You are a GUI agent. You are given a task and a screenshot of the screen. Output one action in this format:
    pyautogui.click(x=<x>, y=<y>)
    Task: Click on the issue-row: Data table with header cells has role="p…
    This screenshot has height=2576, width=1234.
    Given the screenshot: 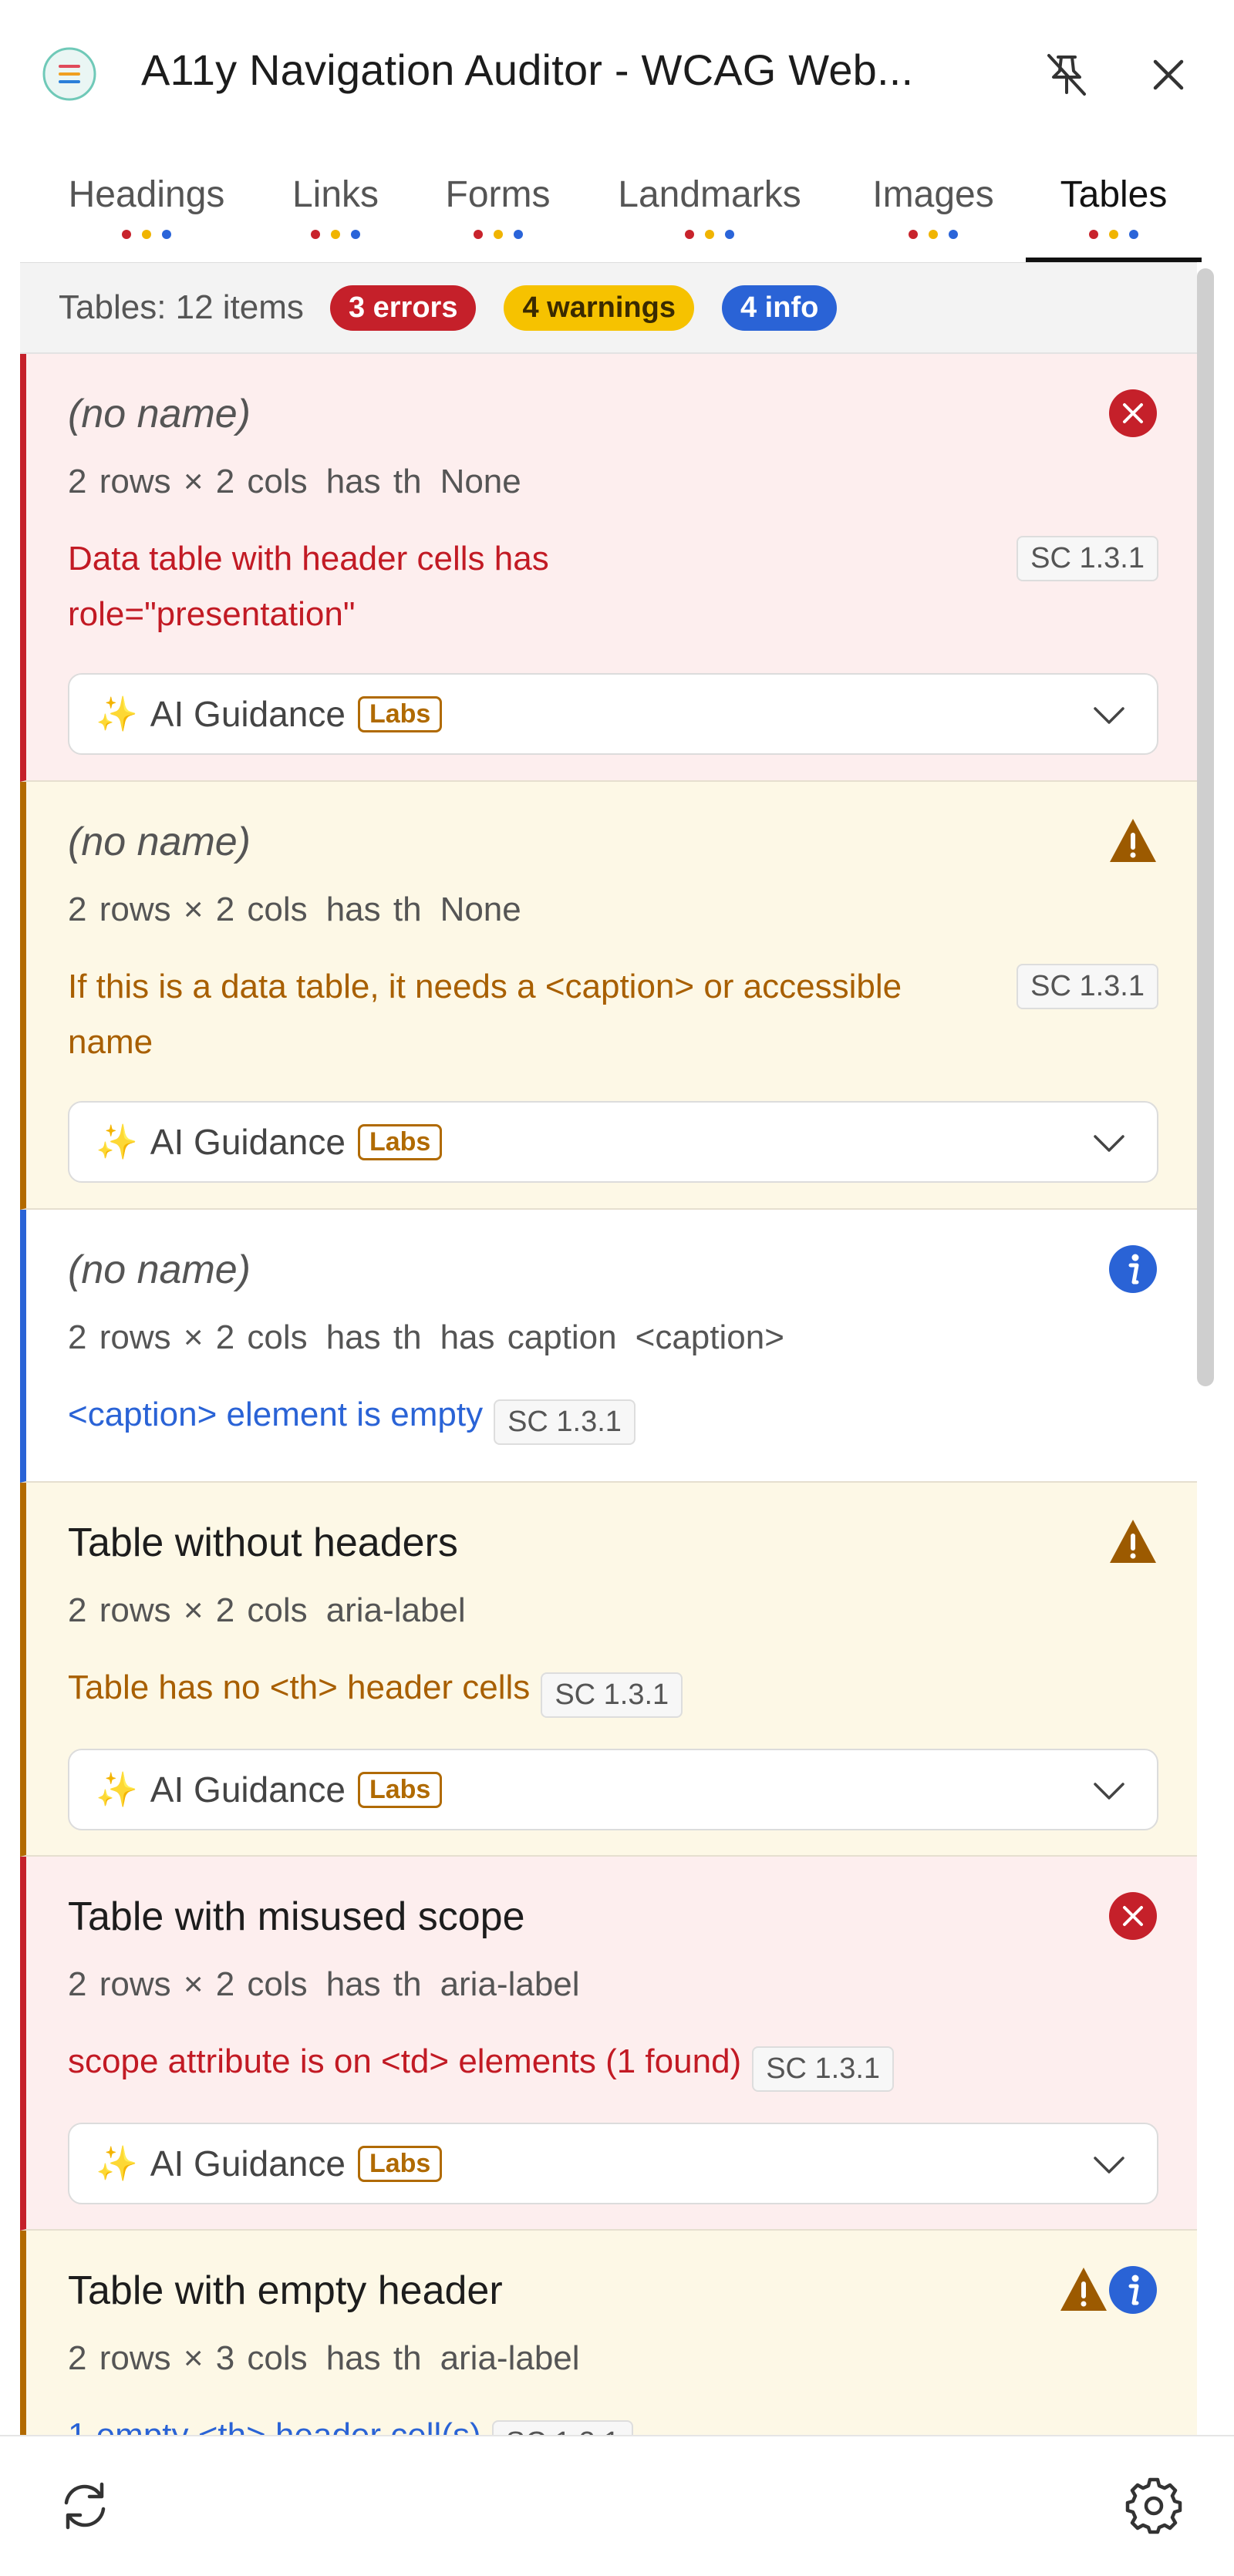 What is the action you would take?
    pyautogui.click(x=632, y=586)
    